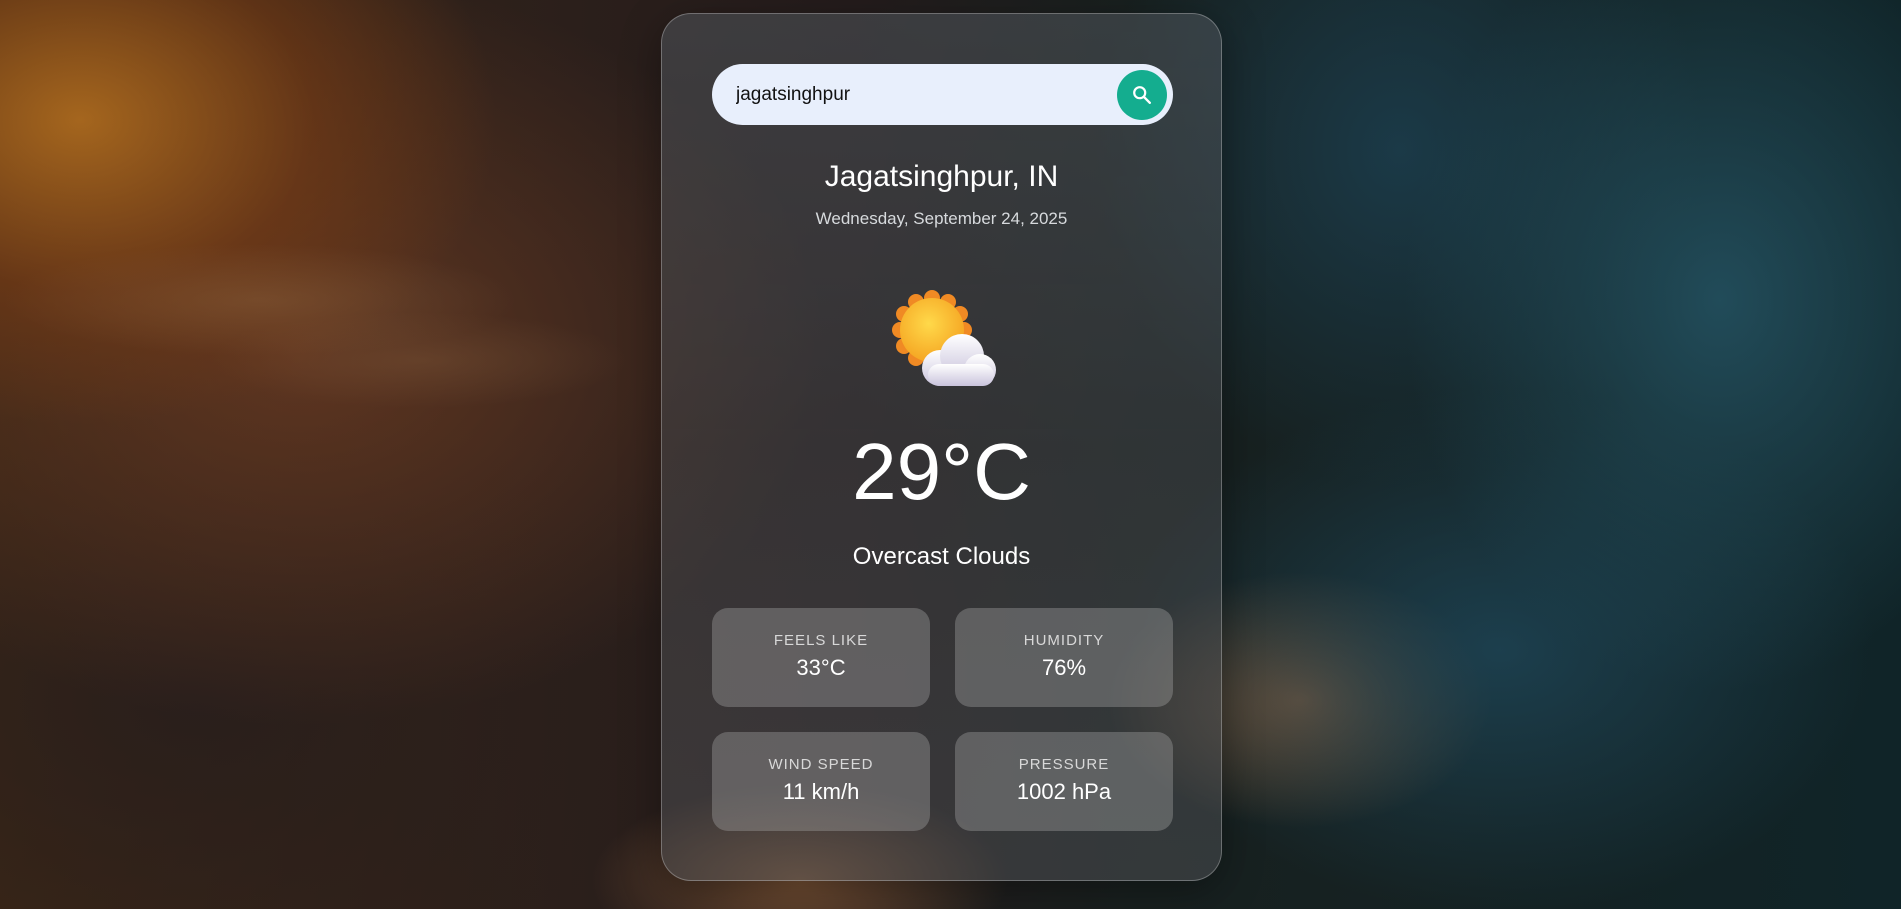  I want to click on stat-feels-like: FEELS LIKE 33°C, so click(821, 657).